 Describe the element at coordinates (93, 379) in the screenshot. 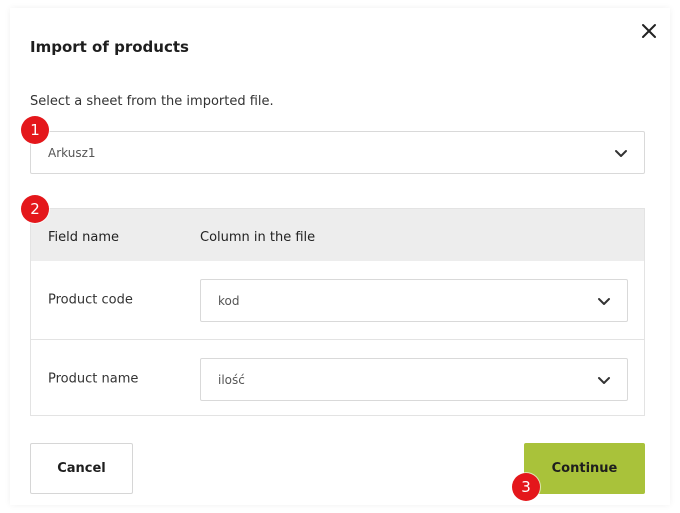

I see `field-label-product-name: Product name` at that location.